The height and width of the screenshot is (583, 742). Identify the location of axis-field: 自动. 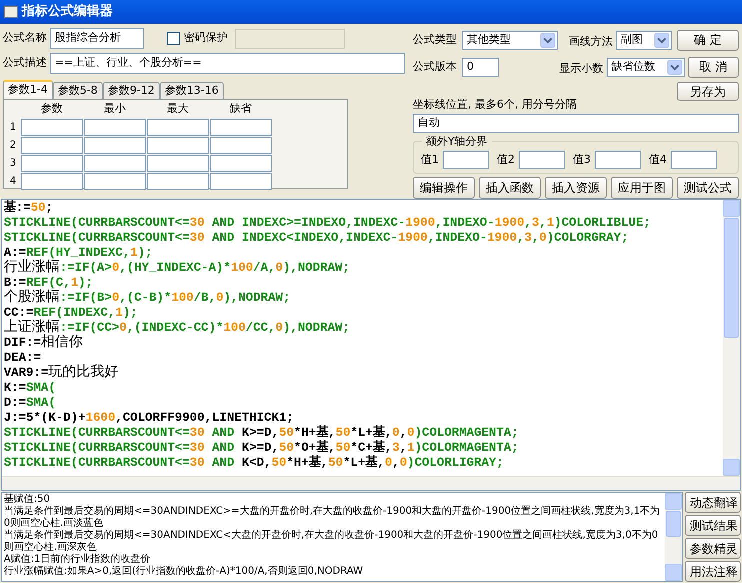
(576, 123).